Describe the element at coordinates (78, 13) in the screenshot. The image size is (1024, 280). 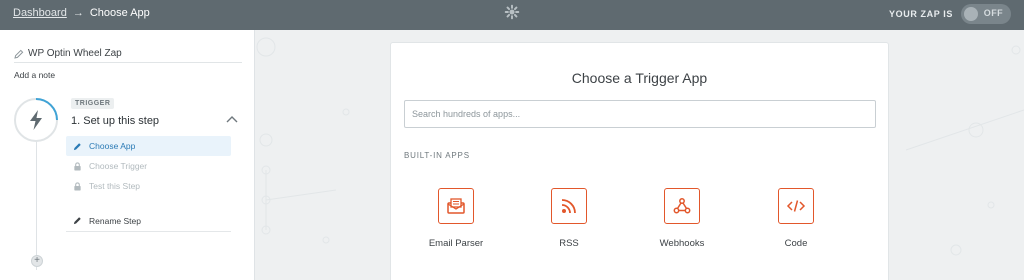
I see `breadcrumb-arrow-icon: →` at that location.